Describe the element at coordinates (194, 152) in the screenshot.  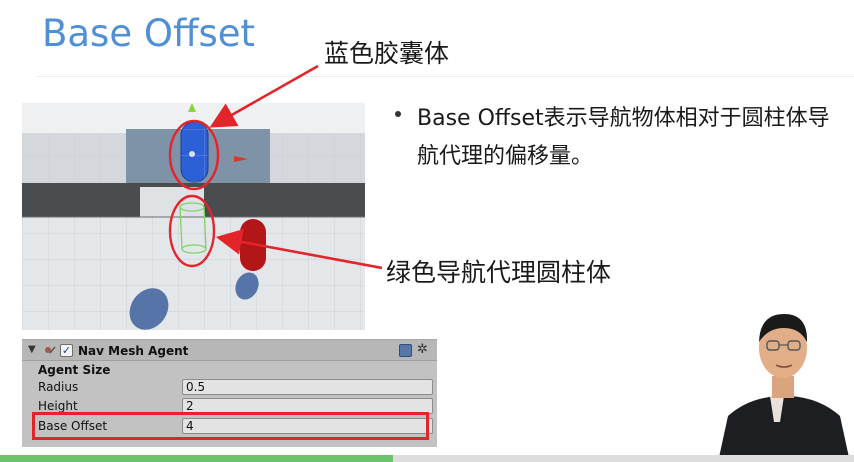
I see `blue-capsule` at that location.